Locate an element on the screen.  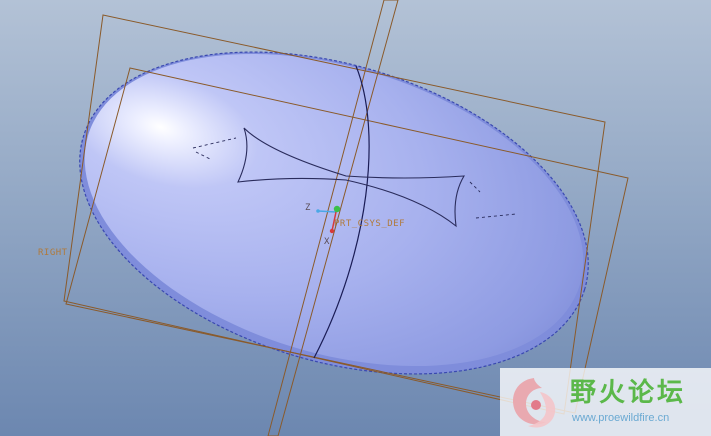
datum-plane-right-label: RIGHT is located at coordinates (53, 253).